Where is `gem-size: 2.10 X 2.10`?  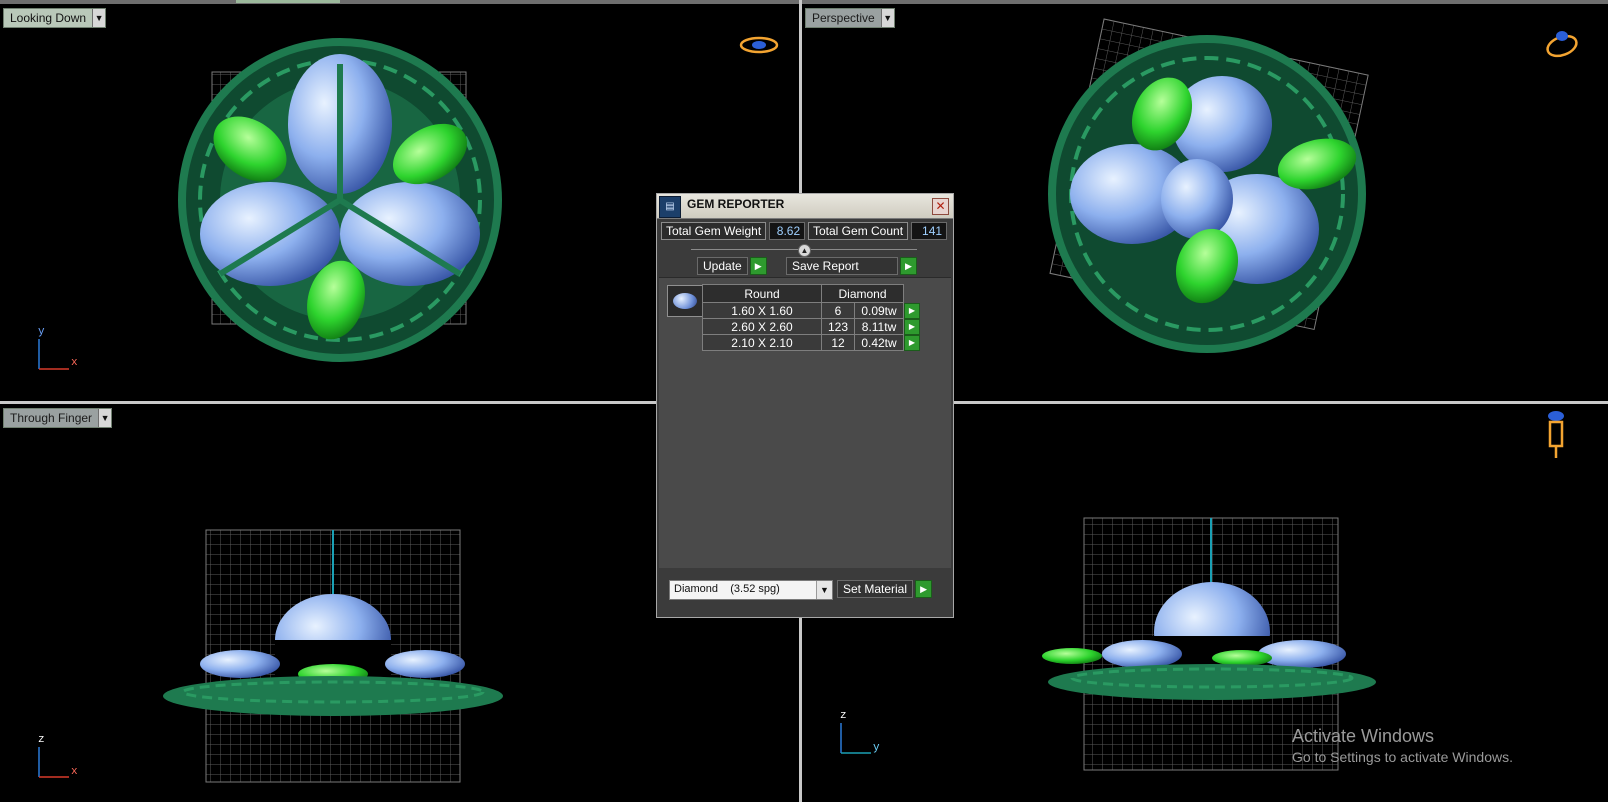
gem-size: 2.10 X 2.10 is located at coordinates (762, 342).